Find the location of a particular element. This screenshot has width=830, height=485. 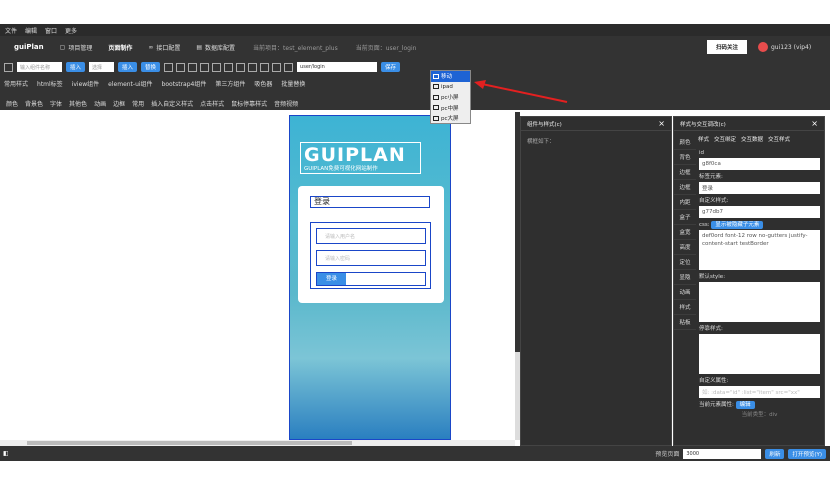

side-tab: 动画 is located at coordinates (685, 292).